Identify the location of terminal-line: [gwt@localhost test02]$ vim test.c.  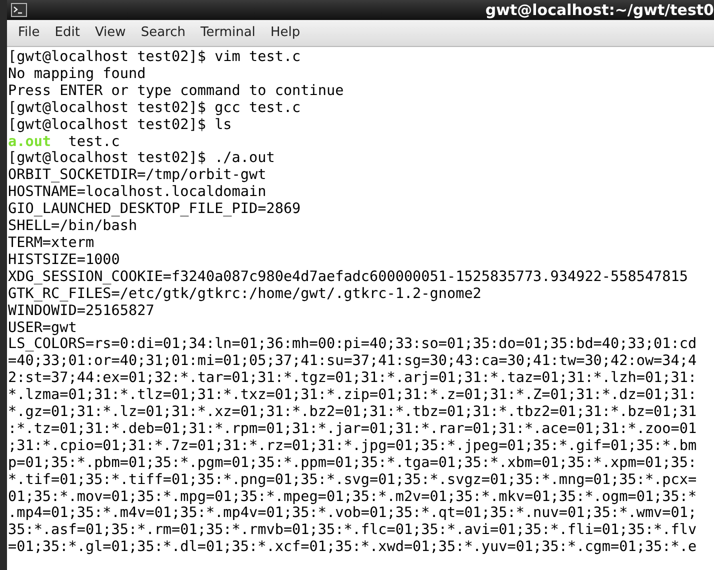
(154, 57).